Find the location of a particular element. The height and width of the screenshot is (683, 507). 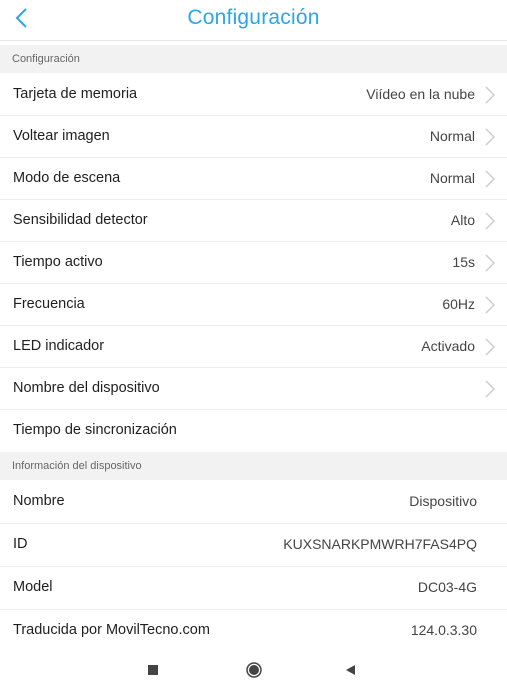

row-label: Model is located at coordinates (33, 587).